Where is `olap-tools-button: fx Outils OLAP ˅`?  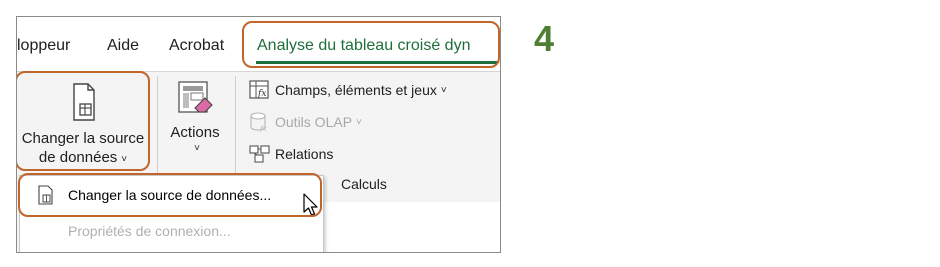 olap-tools-button: fx Outils OLAP ˅ is located at coordinates (305, 122).